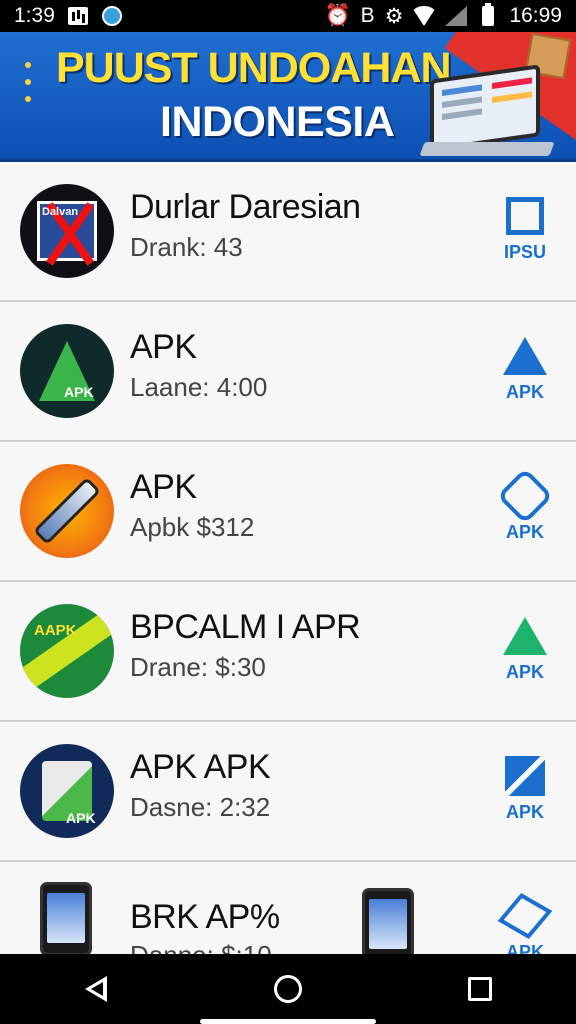 The image size is (576, 1024). What do you see at coordinates (367, 15) in the screenshot?
I see `status-letter: B` at bounding box center [367, 15].